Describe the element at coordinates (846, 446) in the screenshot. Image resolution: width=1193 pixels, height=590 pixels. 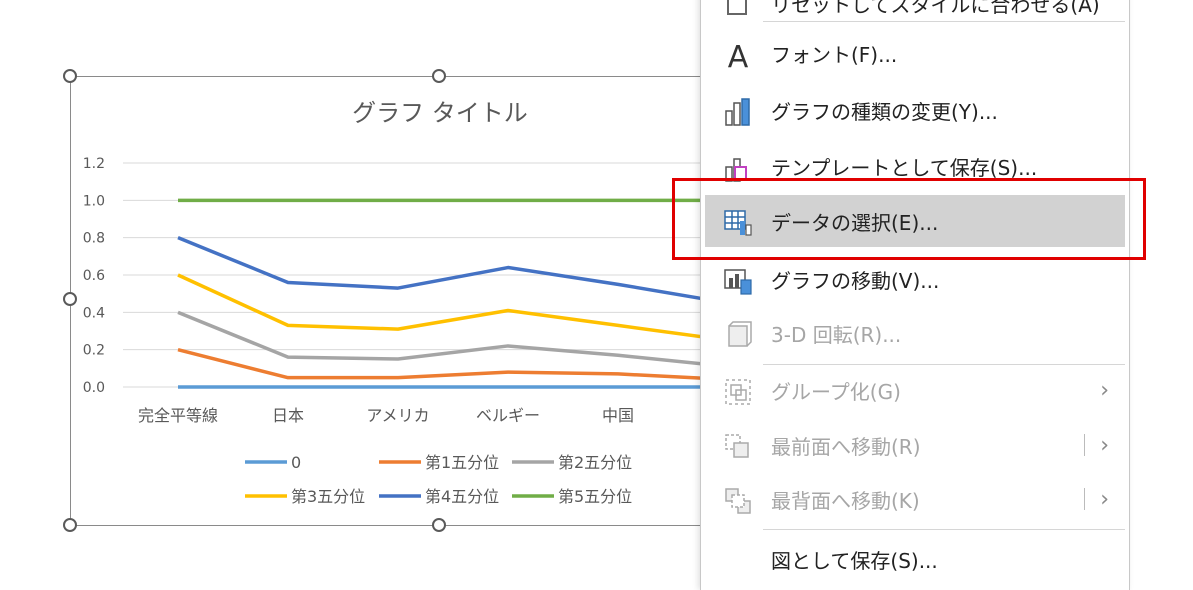
I see `menu-item-label: 最前面へ移動(R)` at that location.